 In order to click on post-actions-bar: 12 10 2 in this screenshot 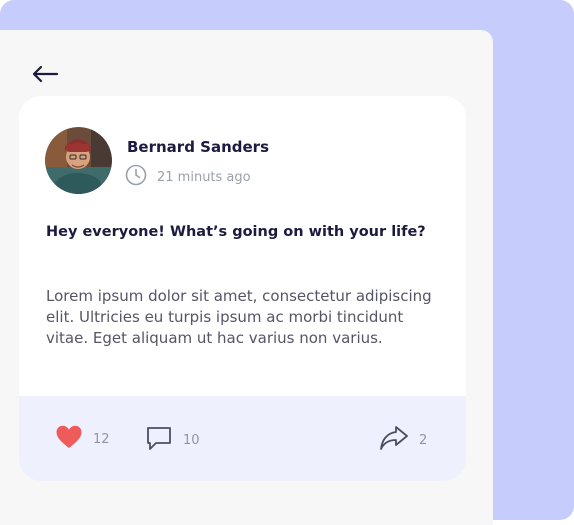, I will do `click(242, 438)`.